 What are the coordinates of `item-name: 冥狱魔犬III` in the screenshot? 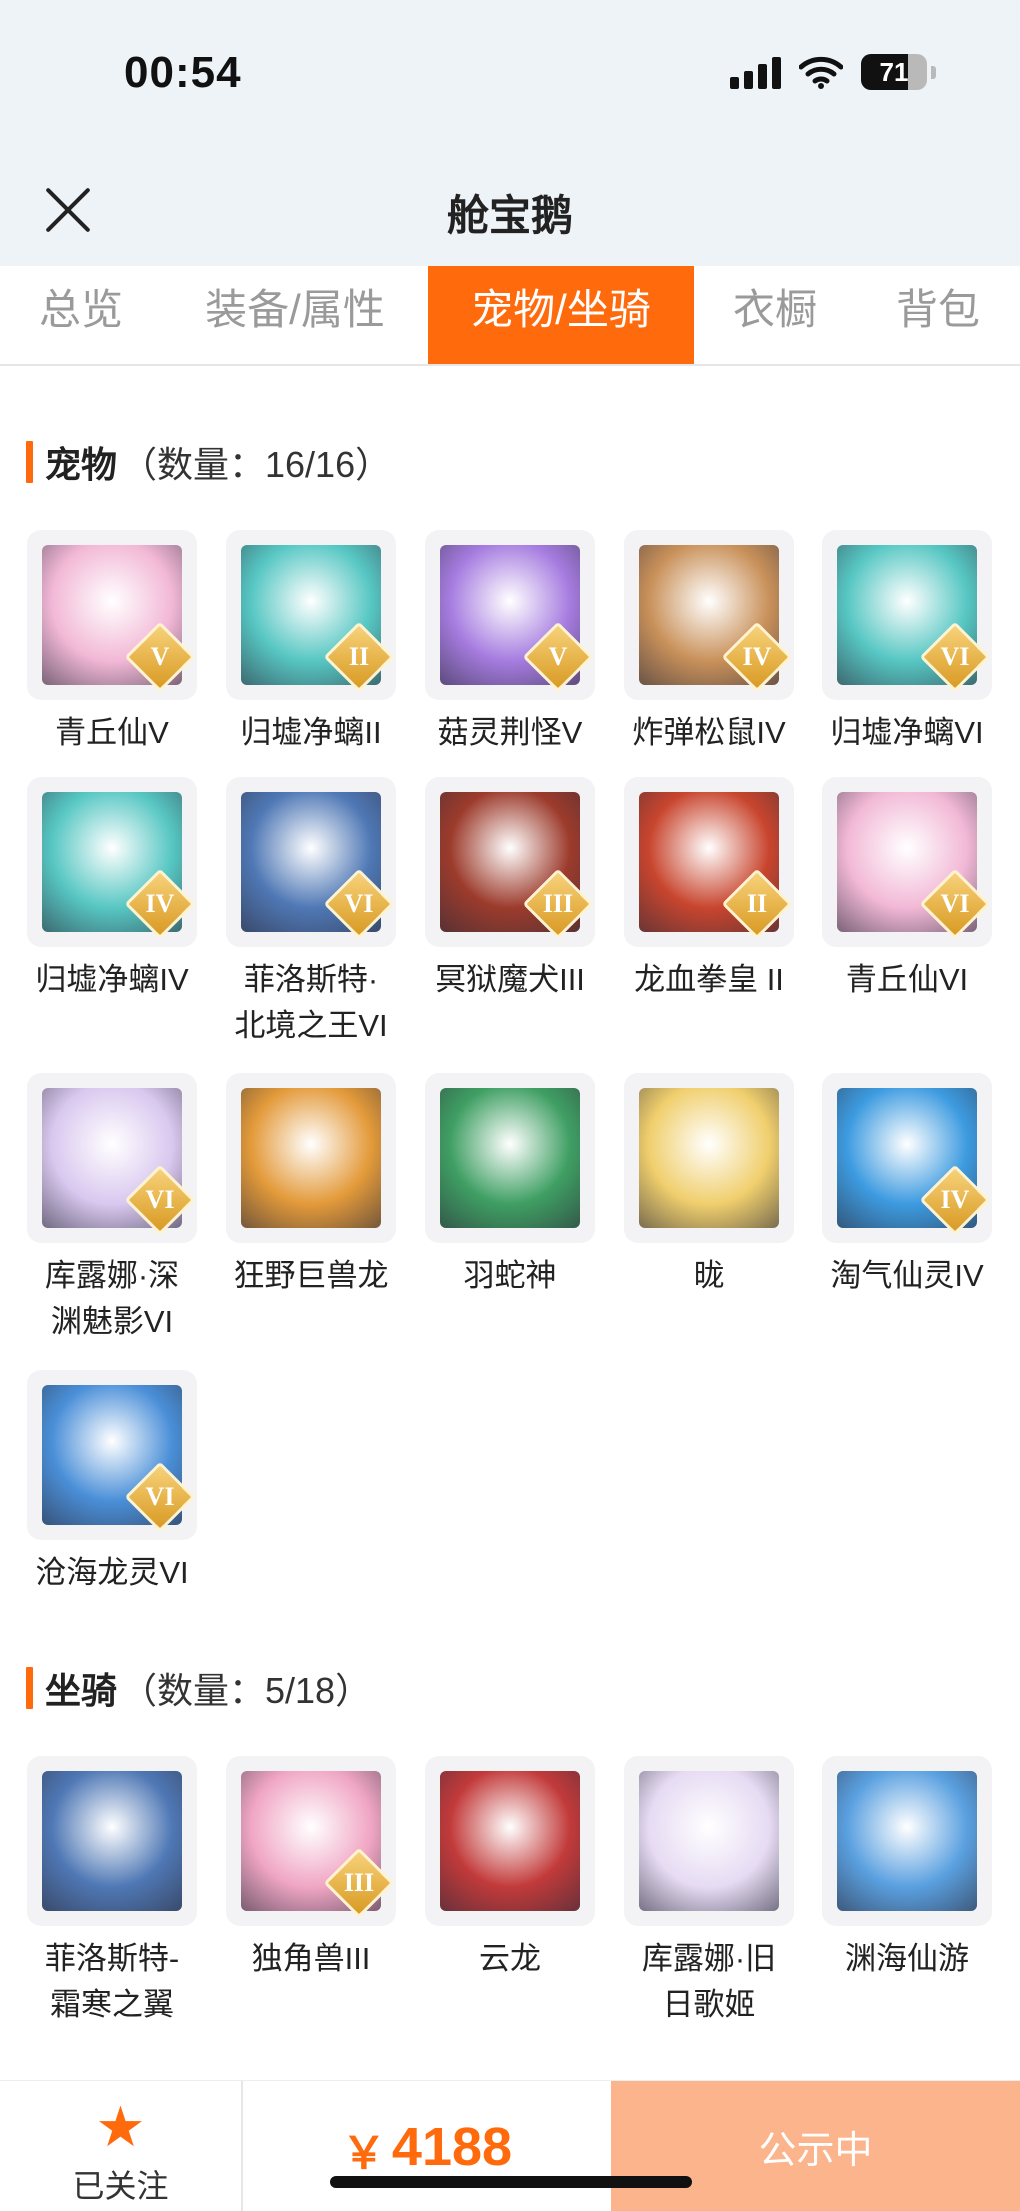 It's located at (510, 979).